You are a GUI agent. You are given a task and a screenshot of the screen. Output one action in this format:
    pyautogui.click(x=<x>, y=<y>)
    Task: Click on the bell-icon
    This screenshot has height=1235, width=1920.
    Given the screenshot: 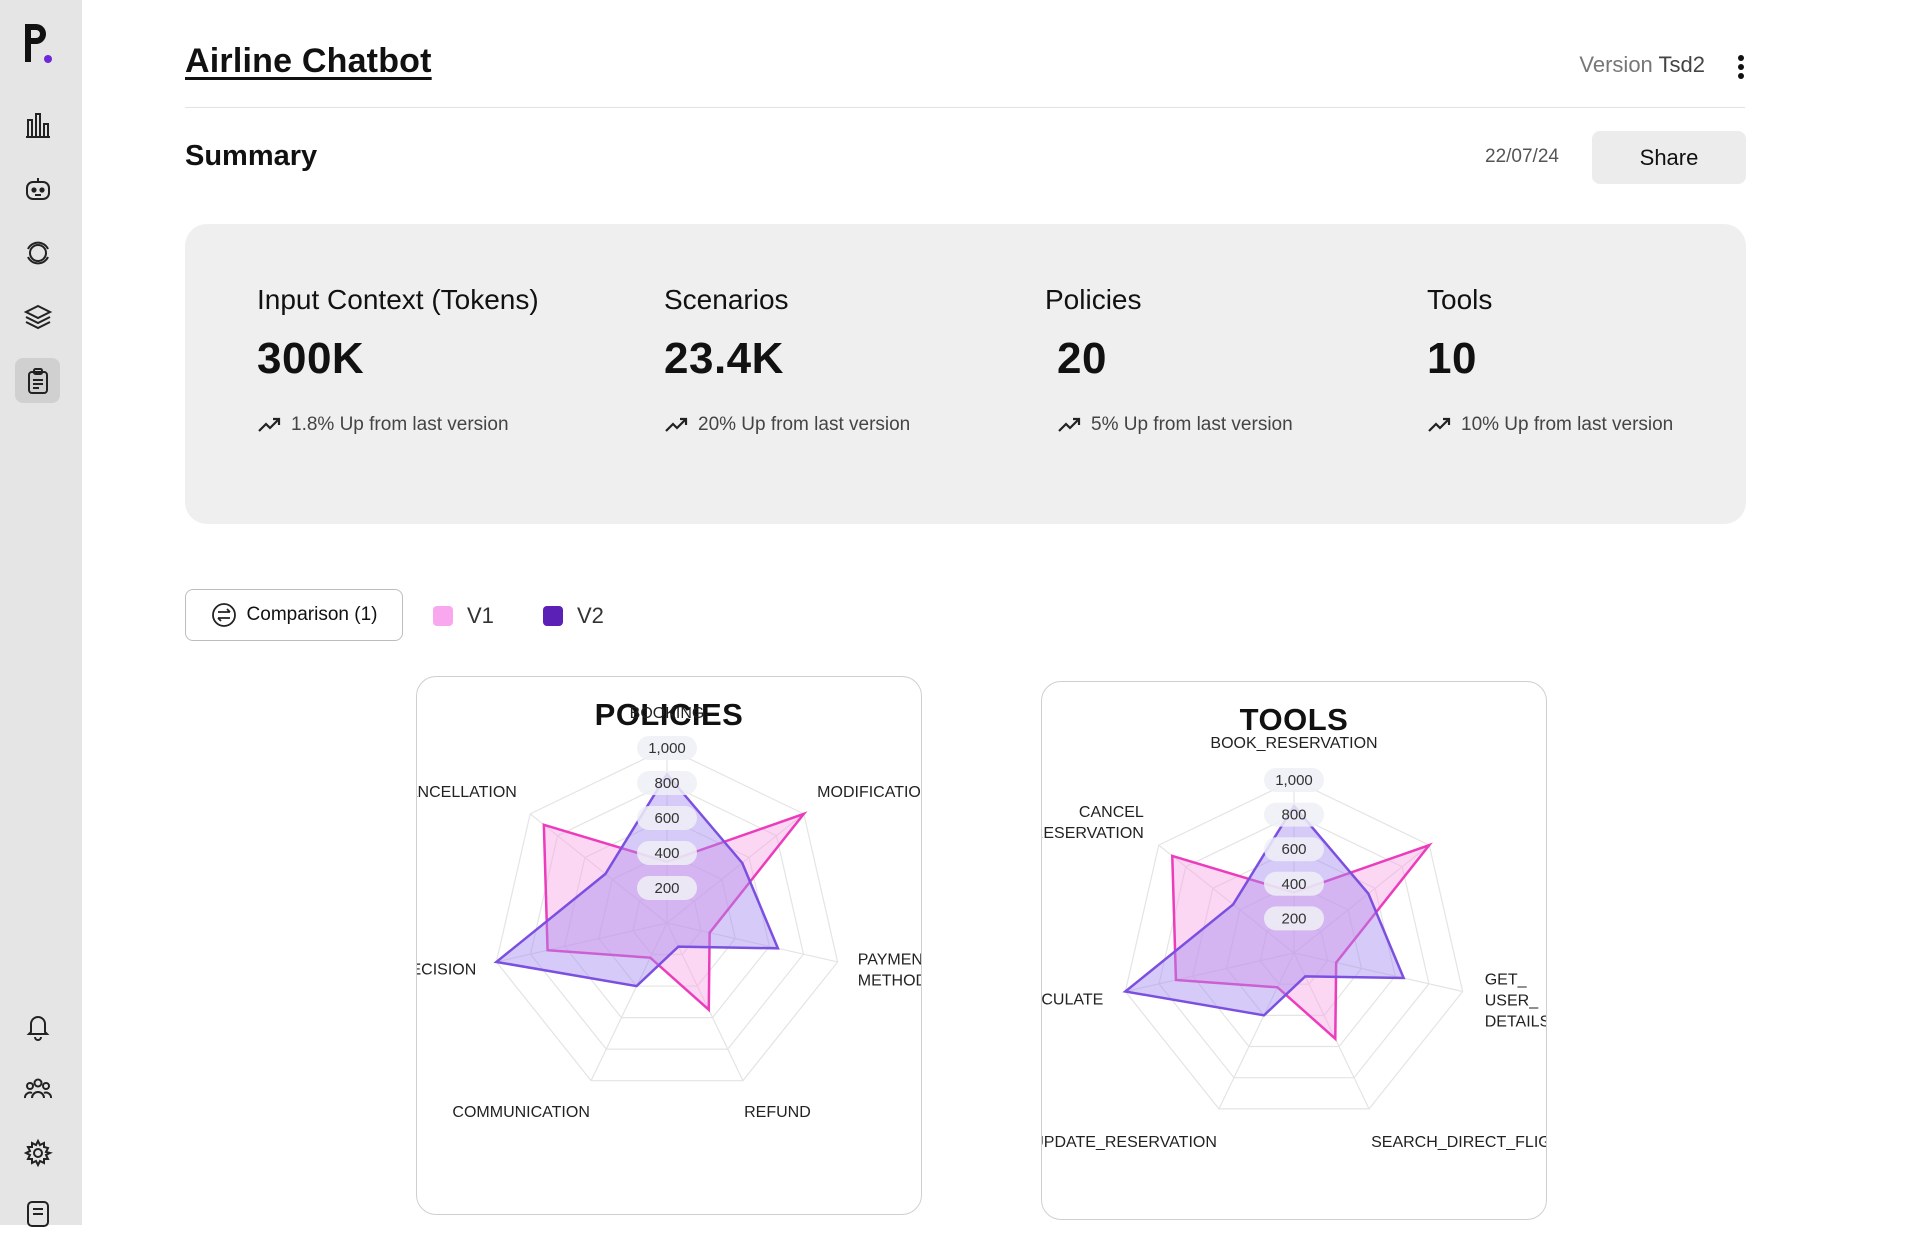 What is the action you would take?
    pyautogui.click(x=37, y=1025)
    